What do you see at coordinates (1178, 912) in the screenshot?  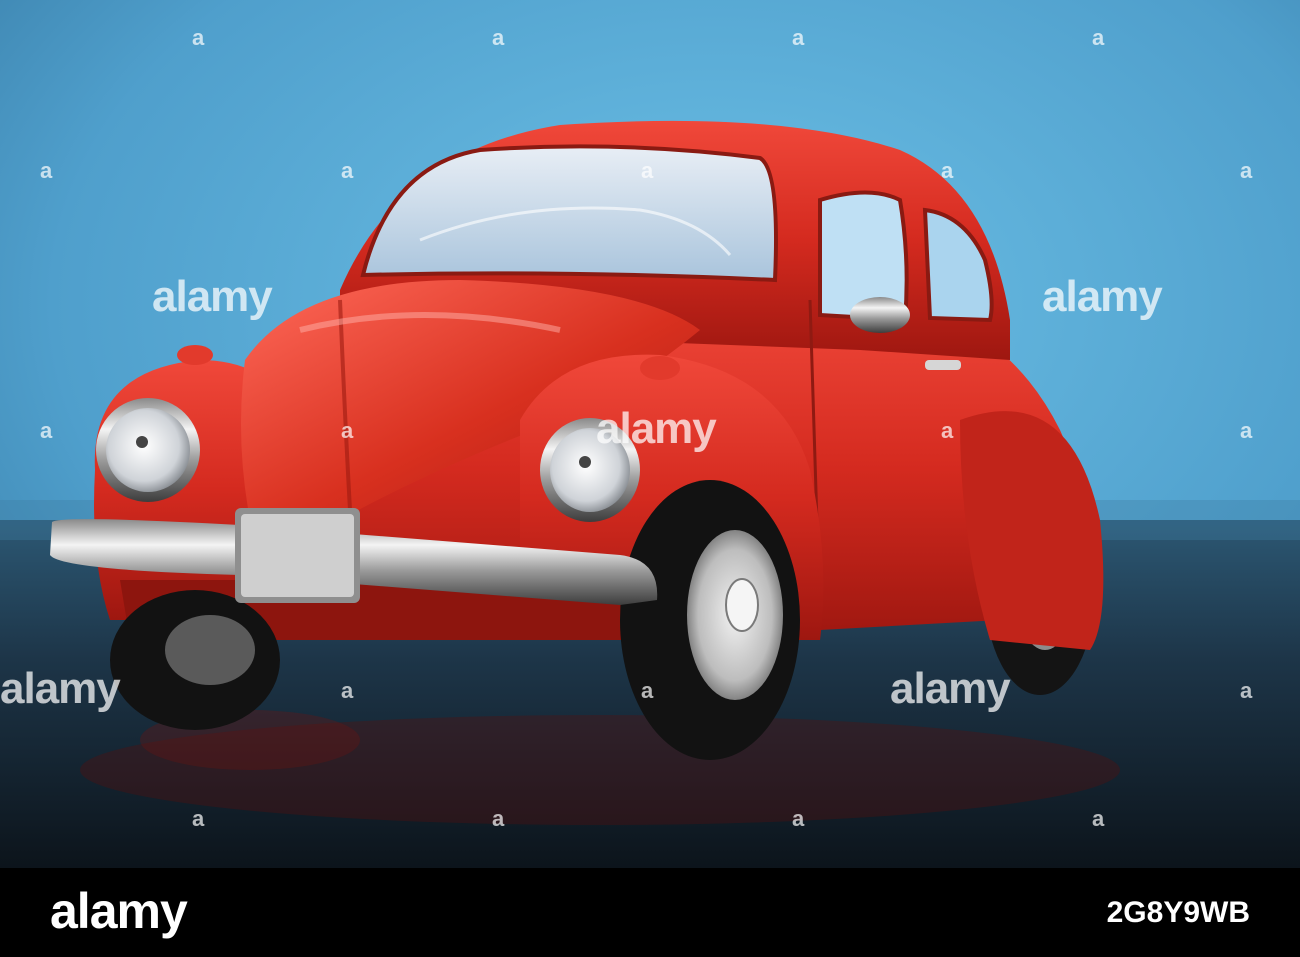 I see `image-code: 2G8Y9WB` at bounding box center [1178, 912].